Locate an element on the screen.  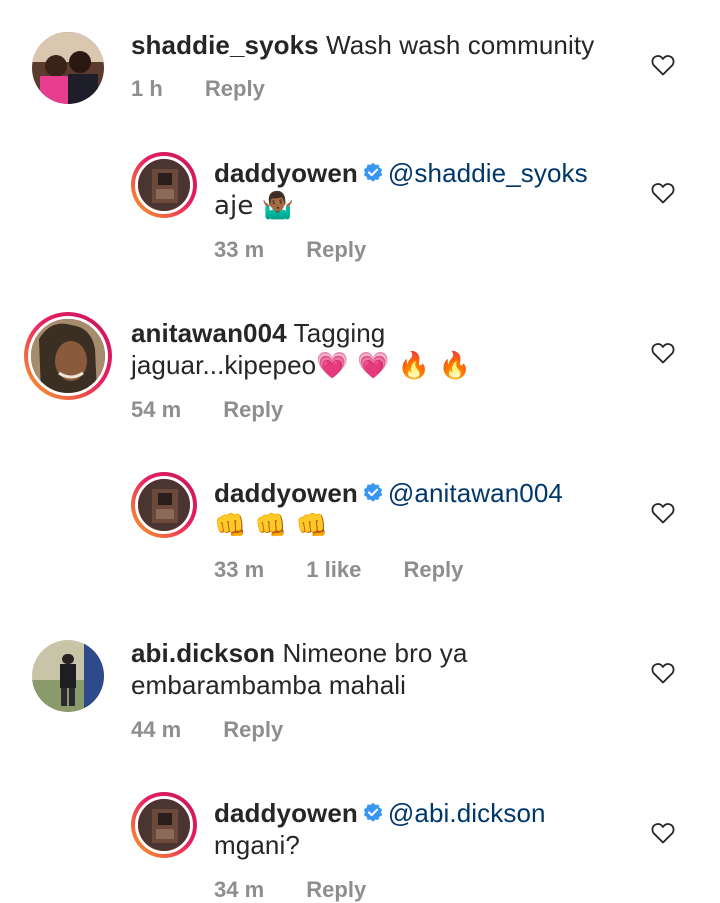
reply-daddyowen-3: daddyowen @abi.dickson mgani? 34 m Reply is located at coordinates (360, 841).